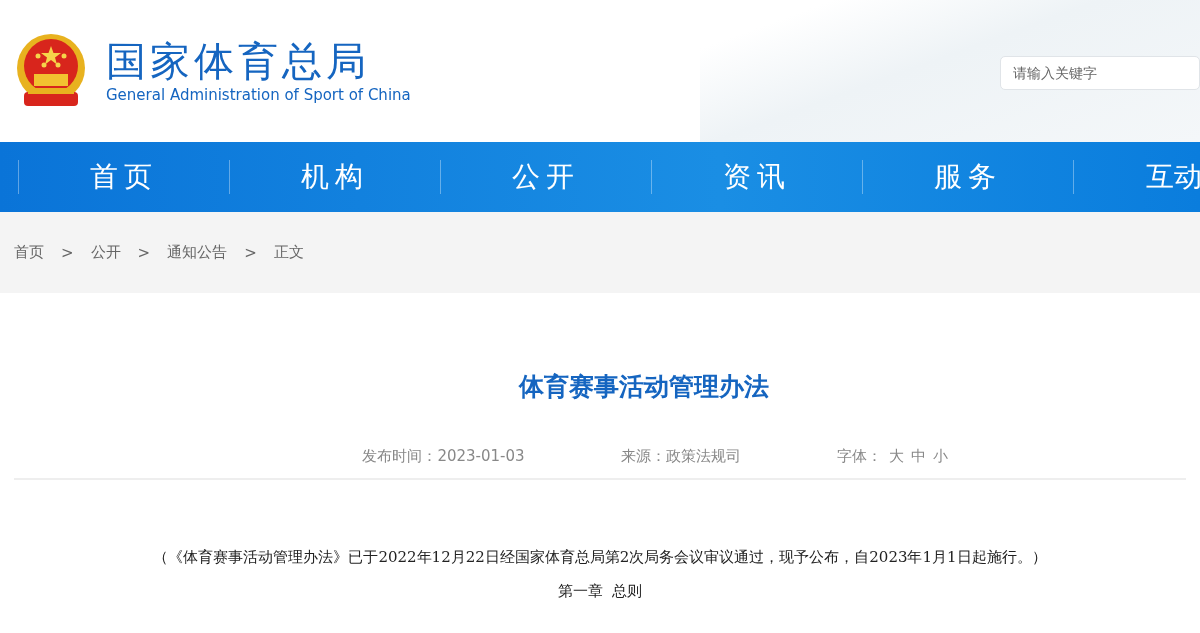 The width and height of the screenshot is (1200, 633). I want to click on font-size-link: 小, so click(940, 456).